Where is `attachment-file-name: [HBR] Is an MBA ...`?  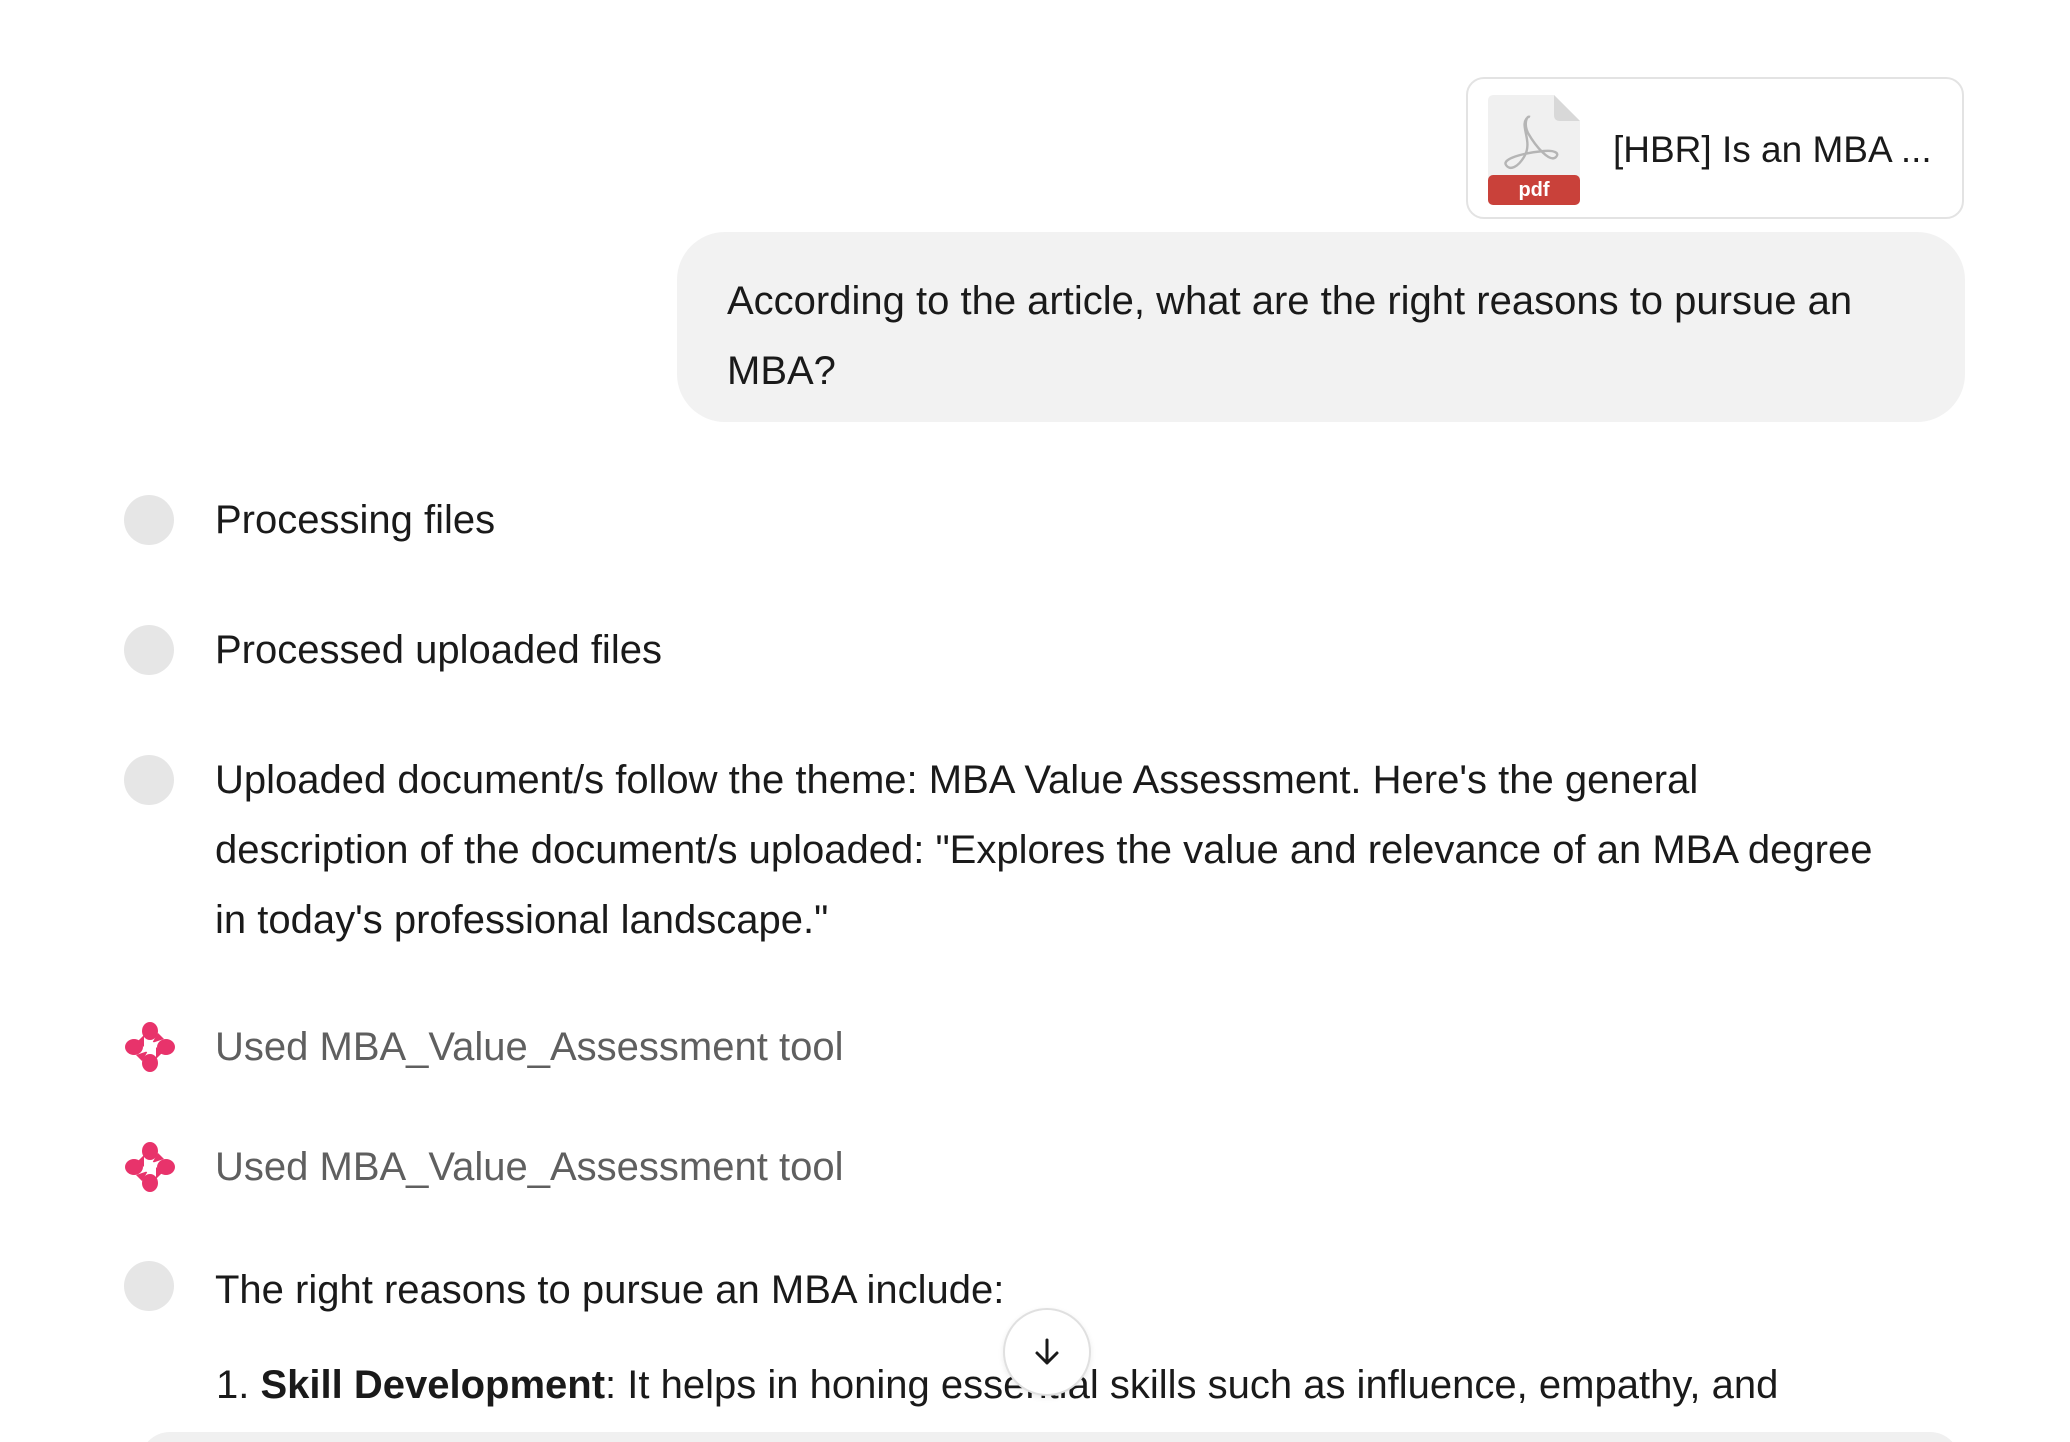
attachment-file-name: [HBR] Is an MBA ... is located at coordinates (1772, 149).